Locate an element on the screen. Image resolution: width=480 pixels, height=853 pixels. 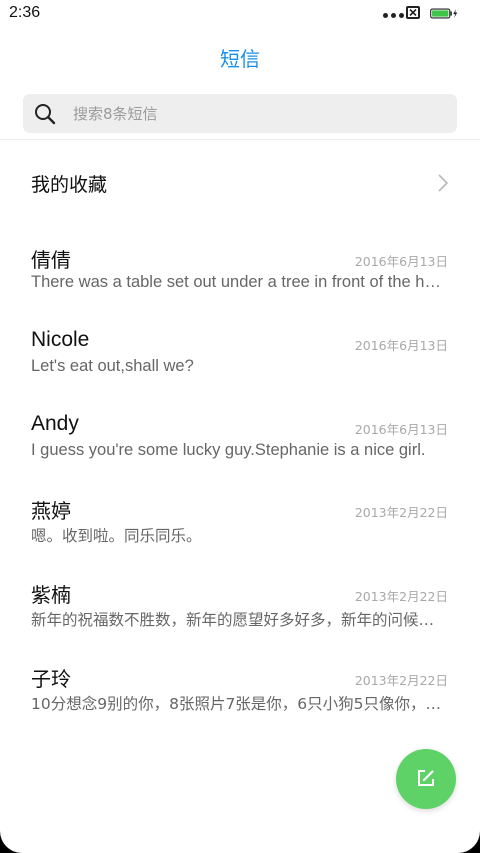
search-icon is located at coordinates (45, 114).